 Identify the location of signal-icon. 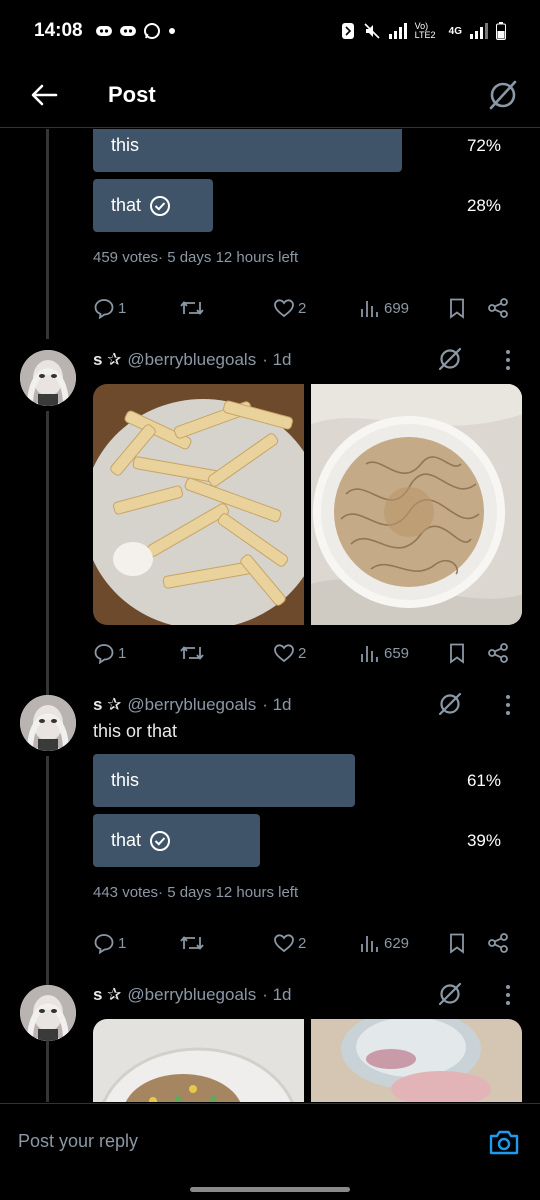
(397, 31).